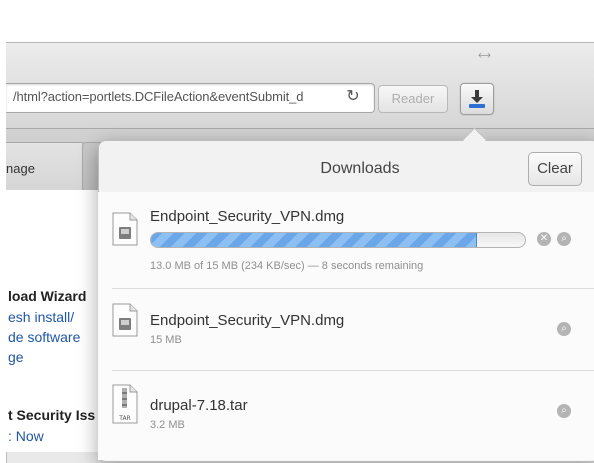 The image size is (594, 463). I want to click on tab-label: nage, so click(20, 168).